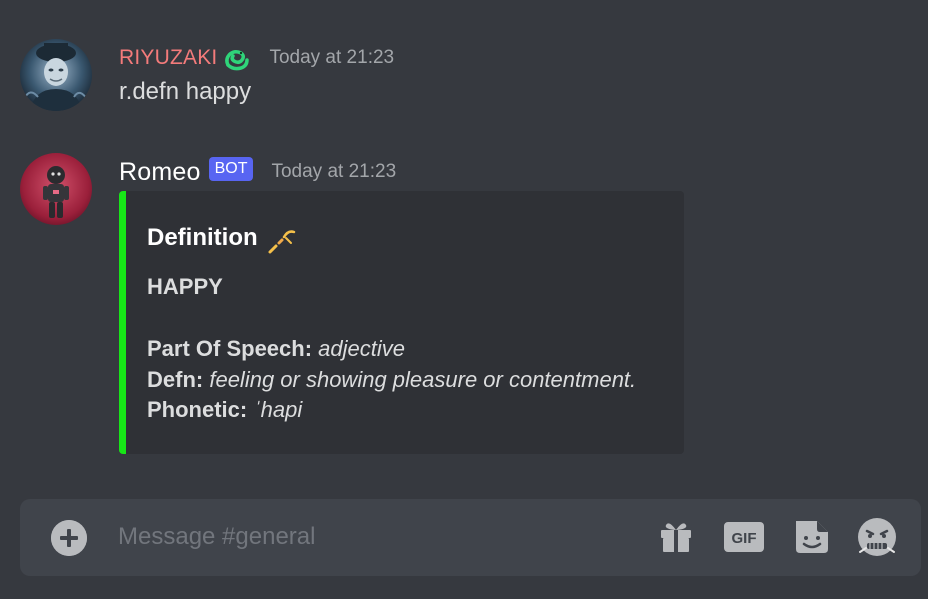 Image resolution: width=928 pixels, height=599 pixels. What do you see at coordinates (160, 172) in the screenshot?
I see `username: Romeo` at bounding box center [160, 172].